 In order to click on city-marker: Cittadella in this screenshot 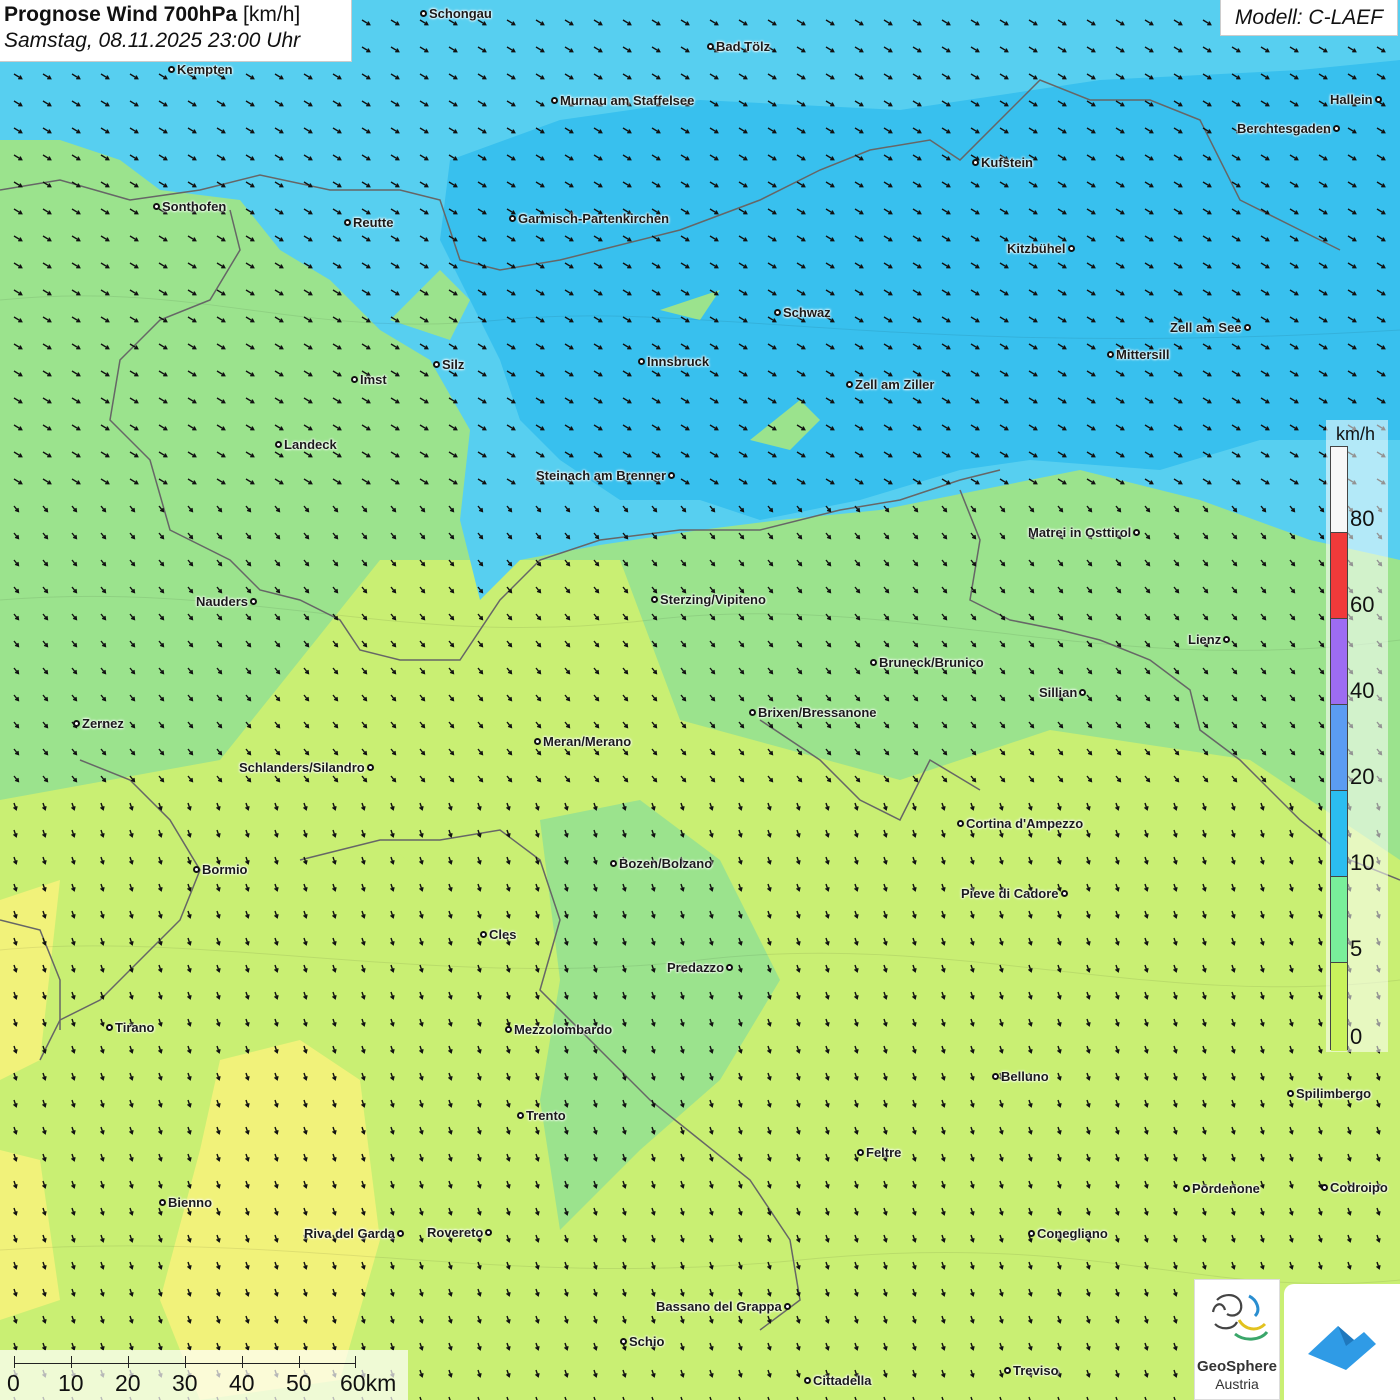, I will do `click(838, 1380)`.